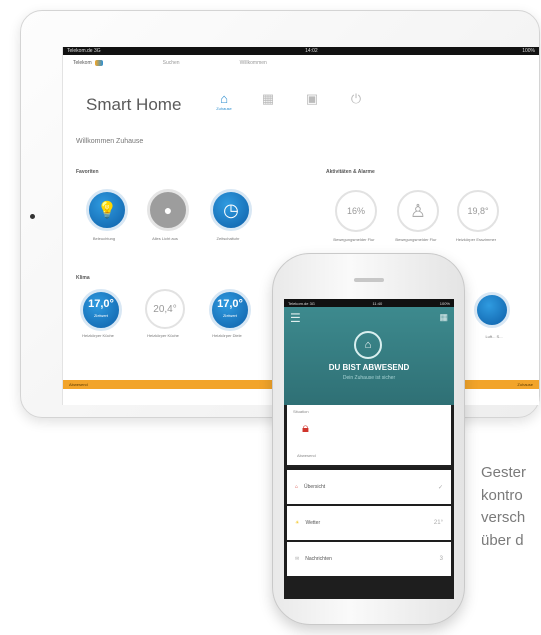 This screenshot has width=541, height=635. I want to click on description-line: Gester, so click(504, 472).